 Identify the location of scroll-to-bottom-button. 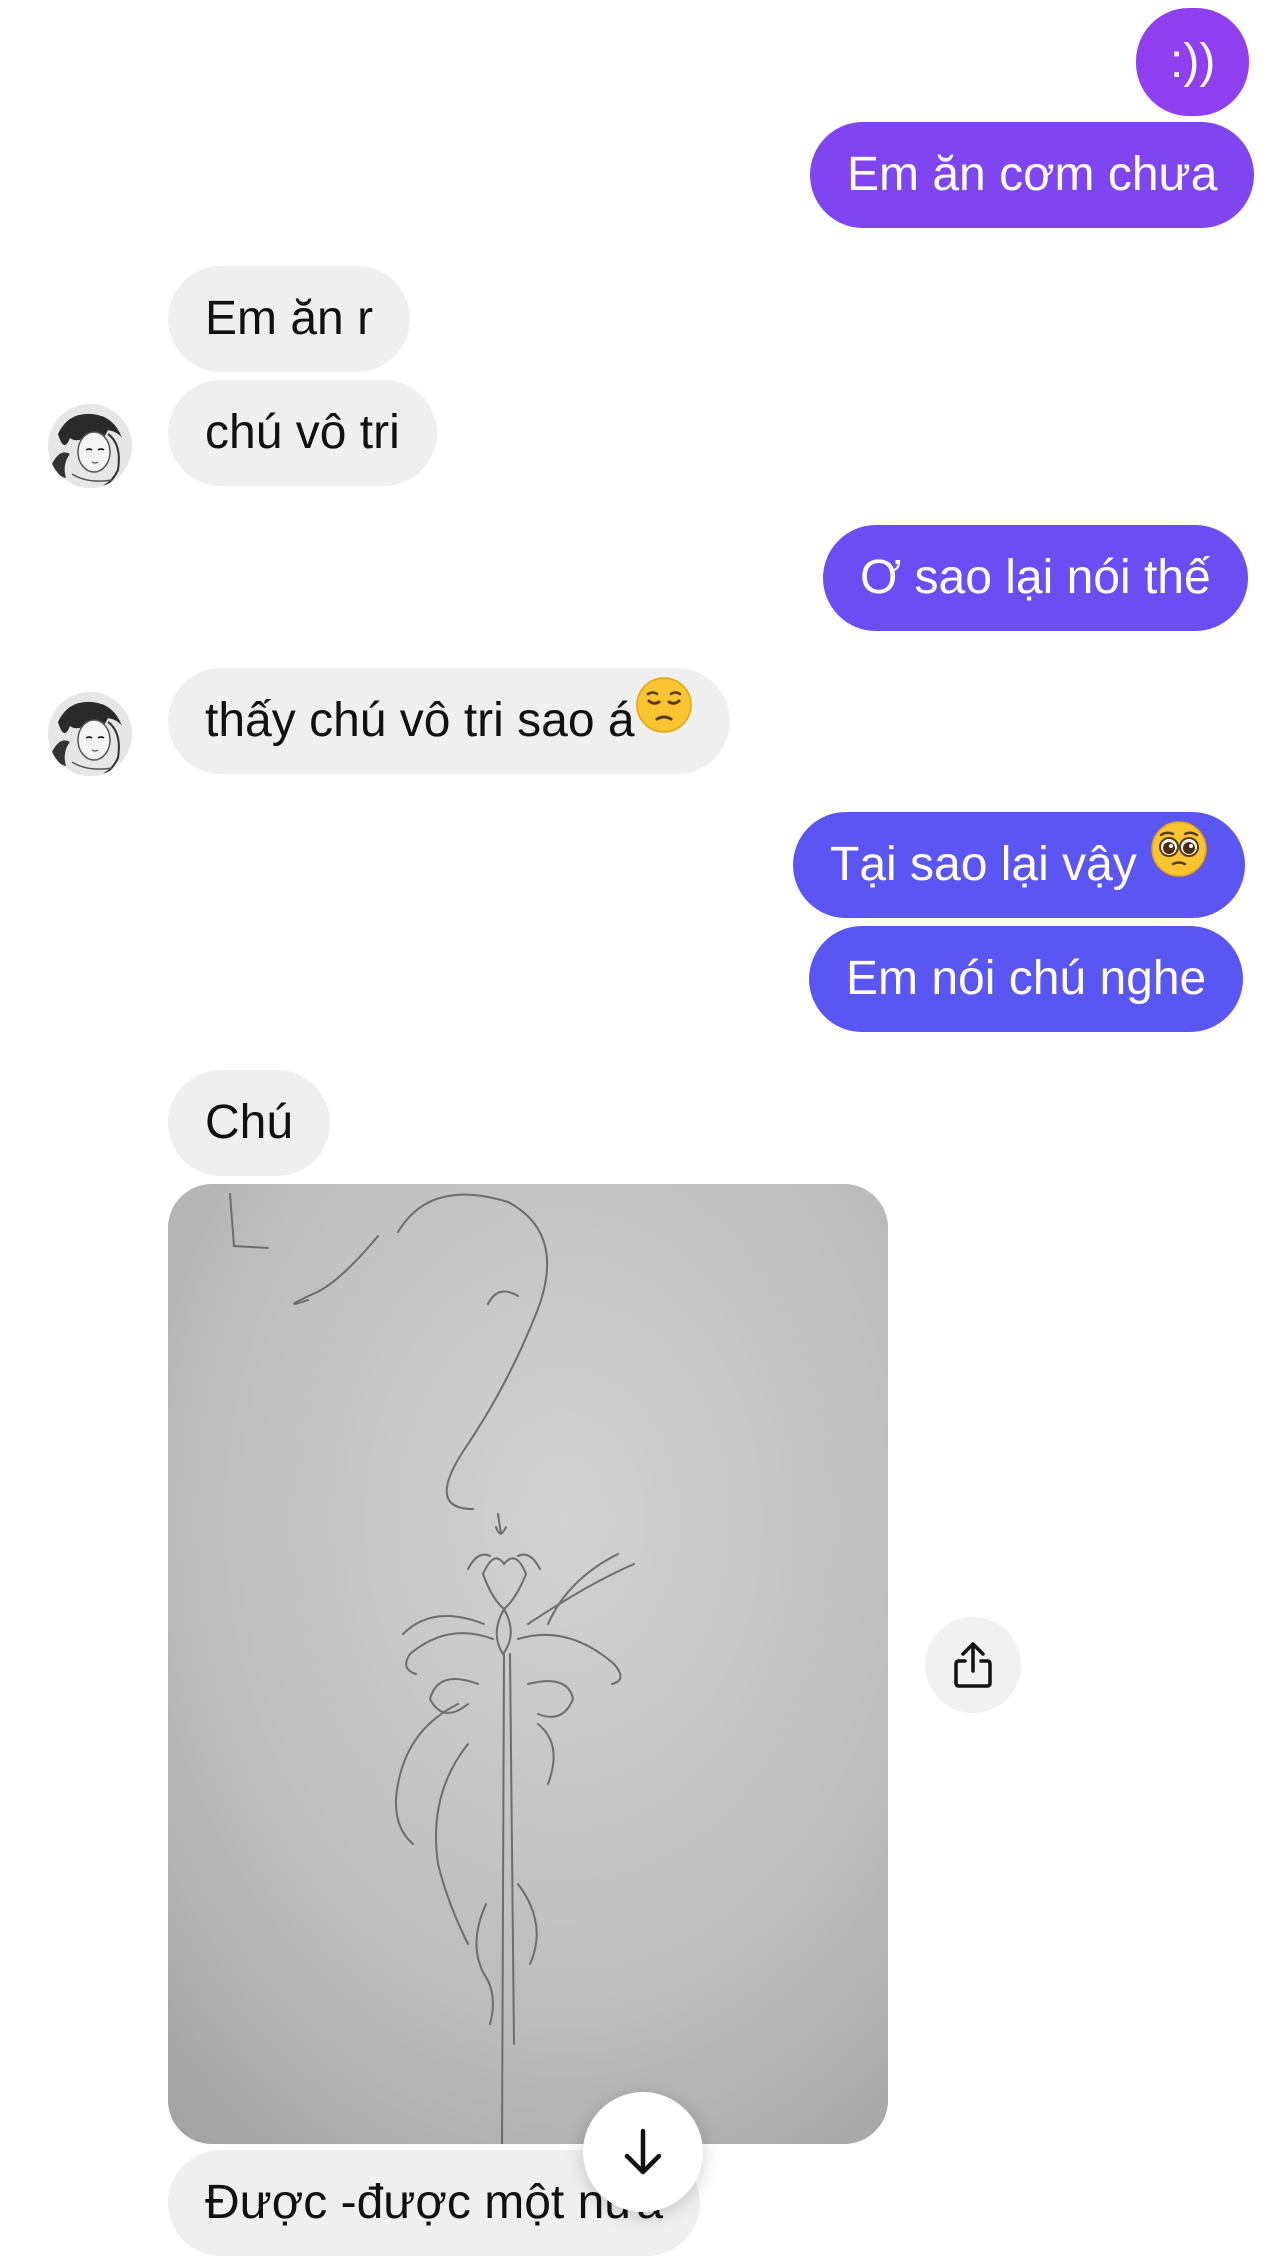
(643, 2152).